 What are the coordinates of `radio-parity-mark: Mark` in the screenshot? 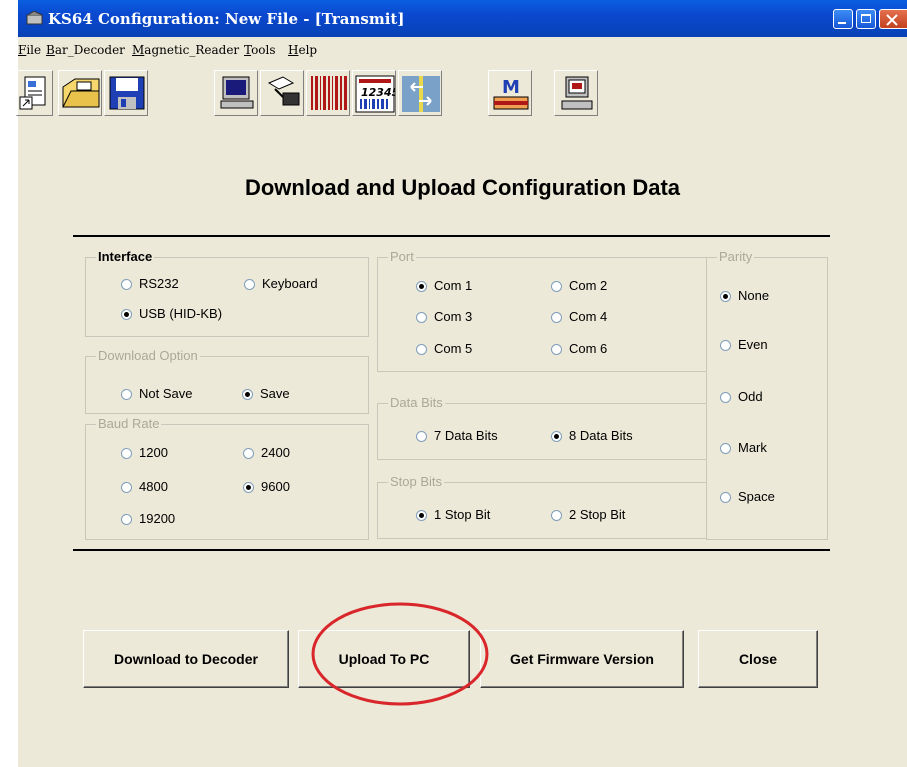 It's located at (743, 447).